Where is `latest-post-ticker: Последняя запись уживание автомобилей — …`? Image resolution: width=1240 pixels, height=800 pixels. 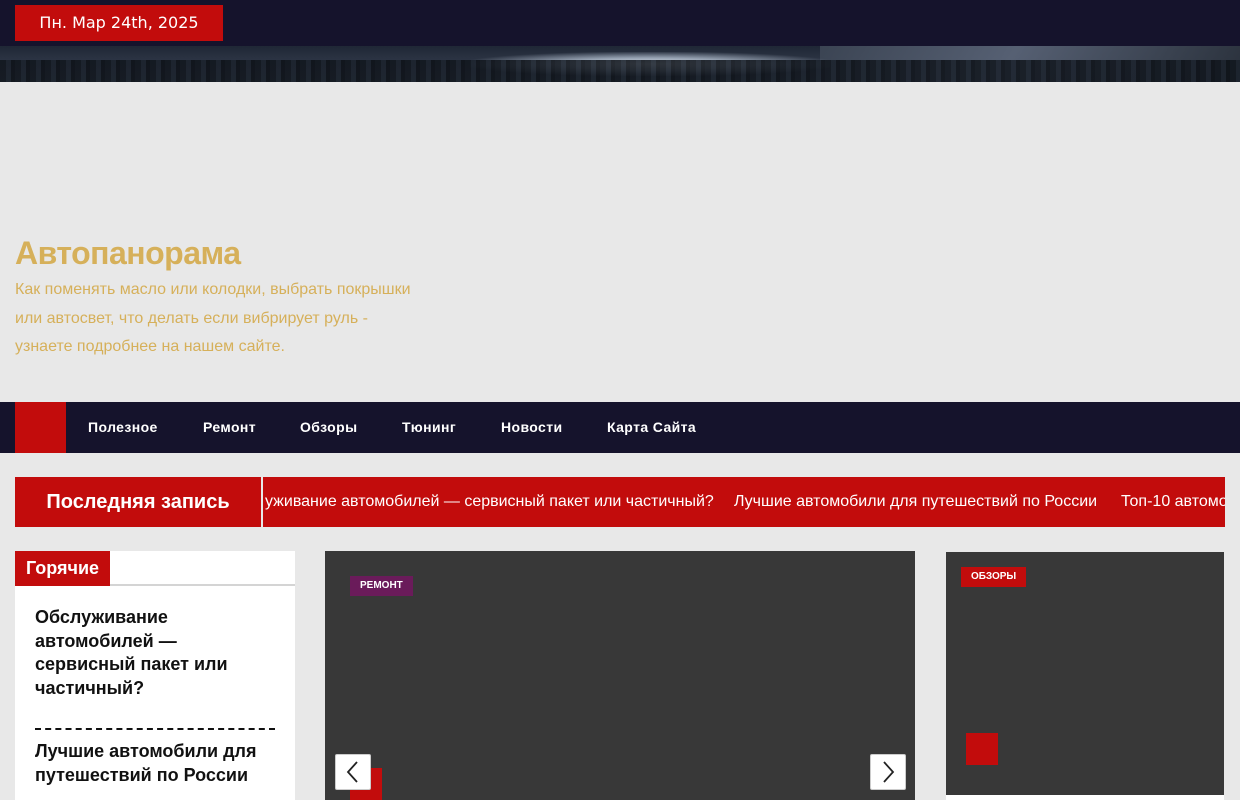
latest-post-ticker: Последняя запись уживание автомобилей — … is located at coordinates (620, 502).